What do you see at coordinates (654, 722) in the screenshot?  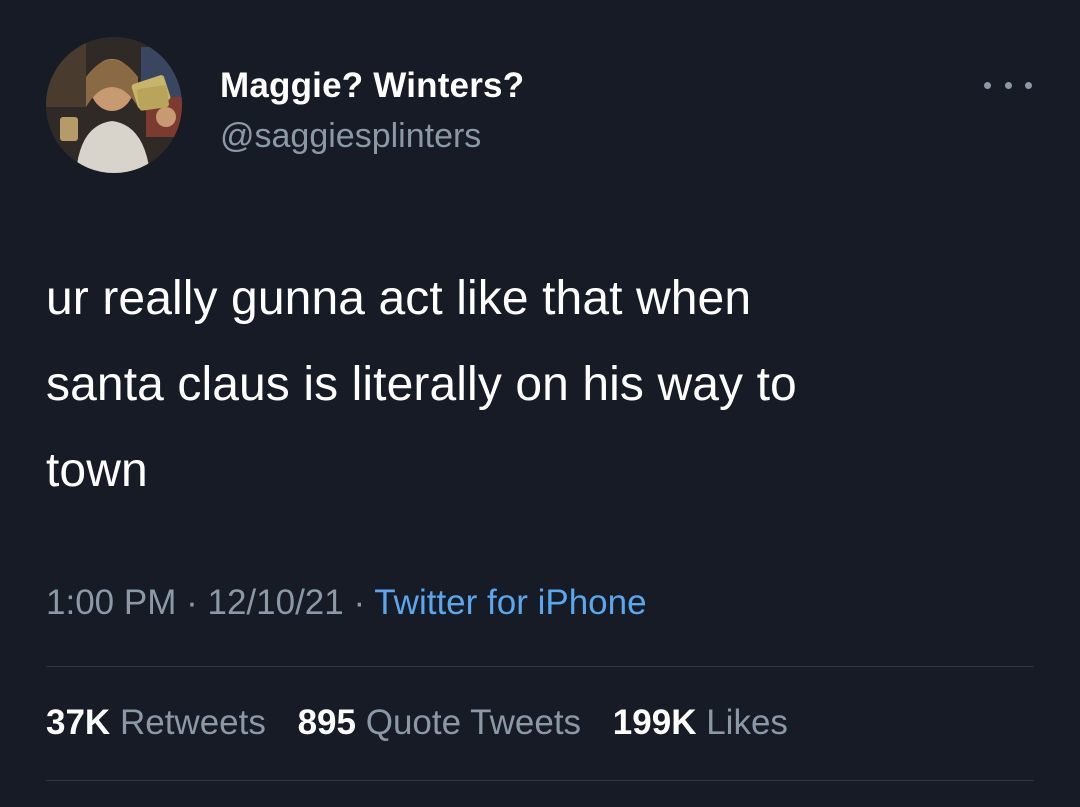 I see `likes-count: 199K` at bounding box center [654, 722].